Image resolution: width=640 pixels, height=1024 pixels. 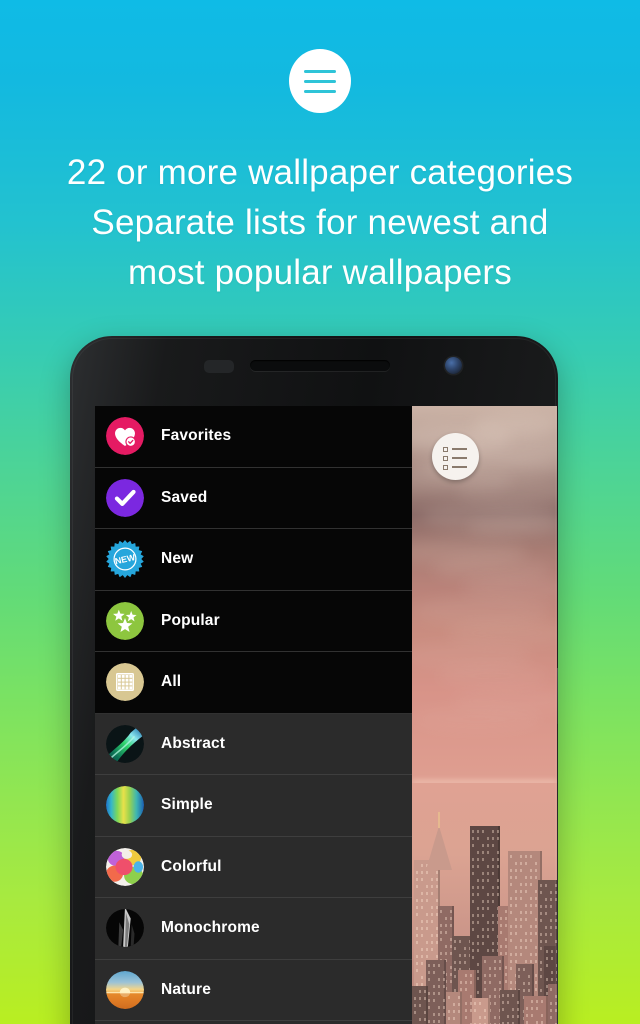 I want to click on new-badge-icon: NEW, so click(x=125, y=559).